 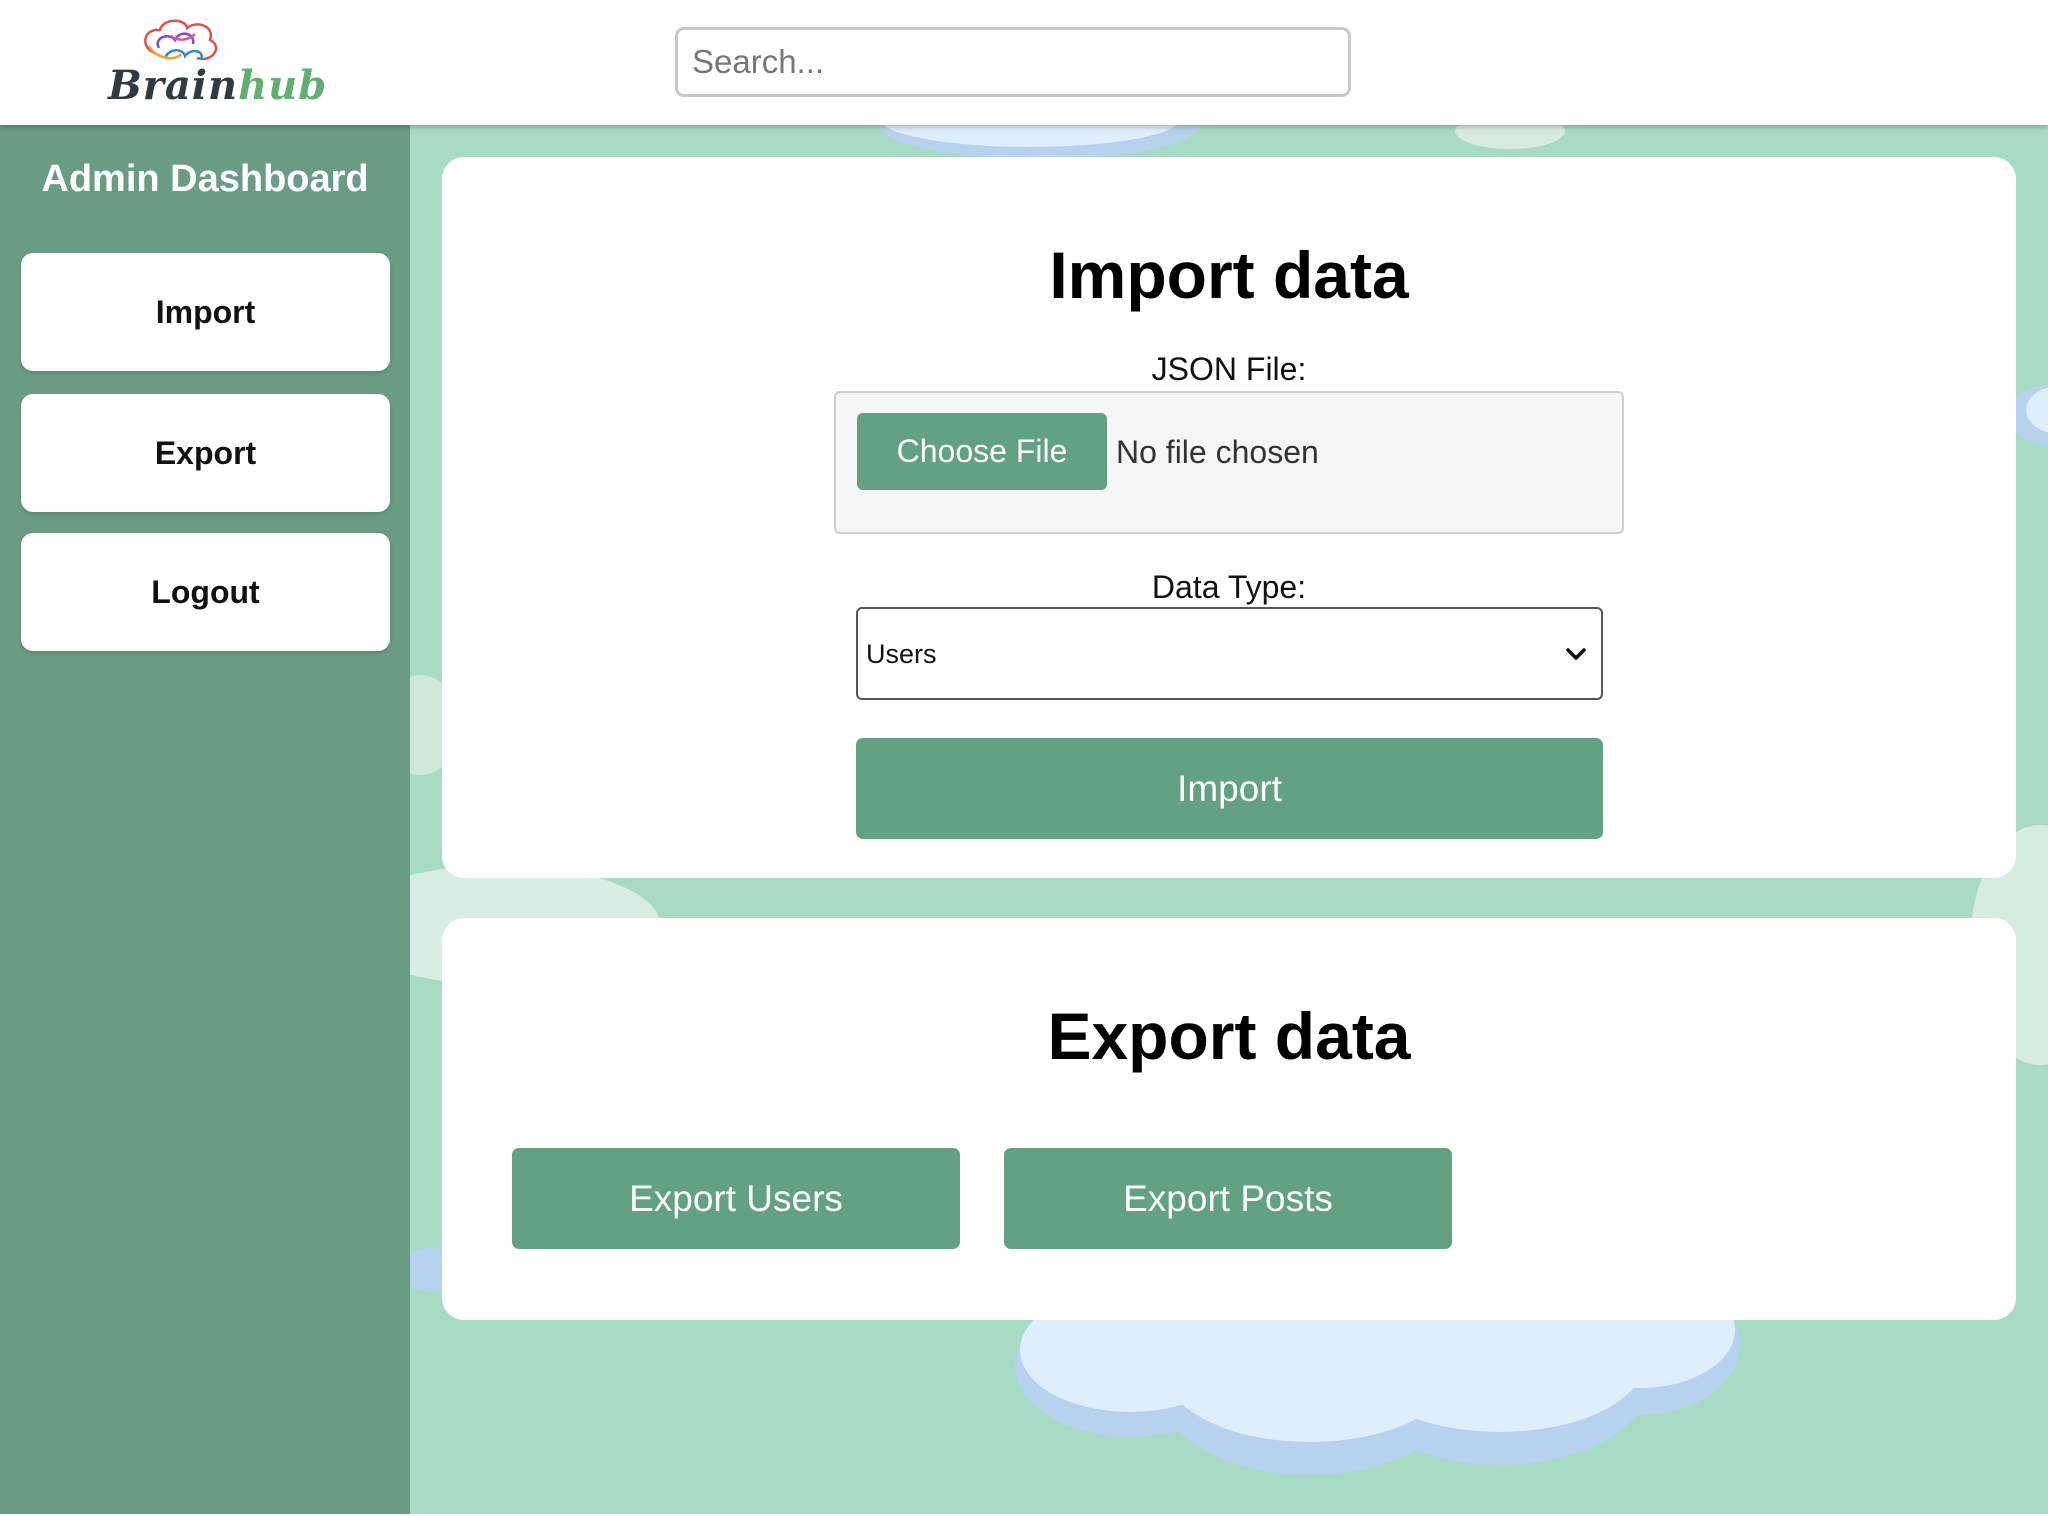 I want to click on file-input: Choose File No file chosen, so click(x=1229, y=462).